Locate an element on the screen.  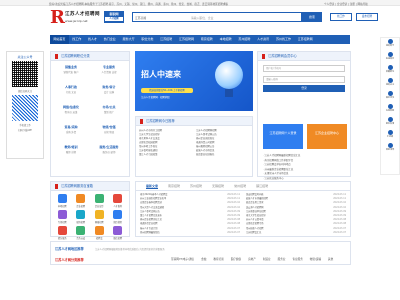
new-site-badge: 新职网 人才招聘 is located at coordinates (114, 17).